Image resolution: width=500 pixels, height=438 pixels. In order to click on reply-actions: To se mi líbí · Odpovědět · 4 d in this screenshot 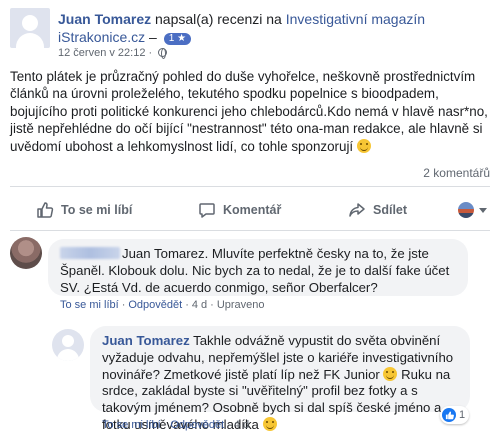, I will do `click(176, 425)`.